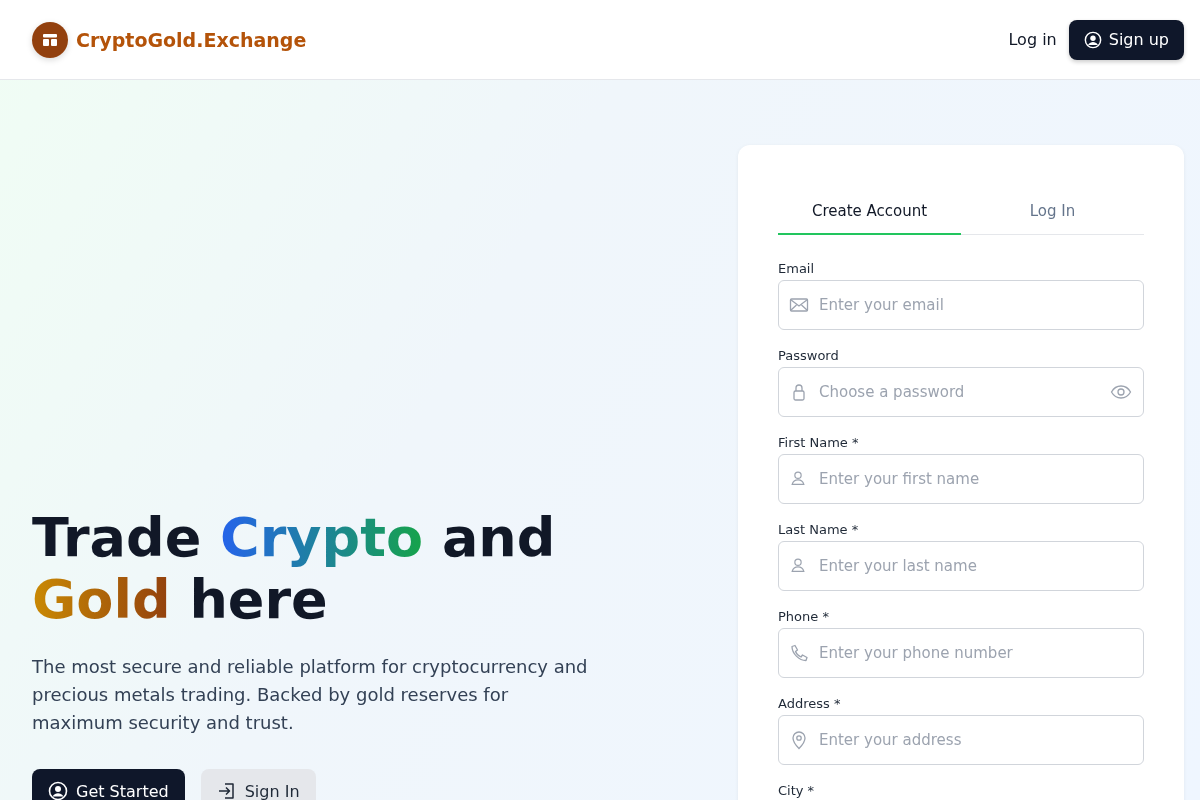  Describe the element at coordinates (191, 39) in the screenshot. I see `brand-name: CryptoGold.Exchange` at that location.